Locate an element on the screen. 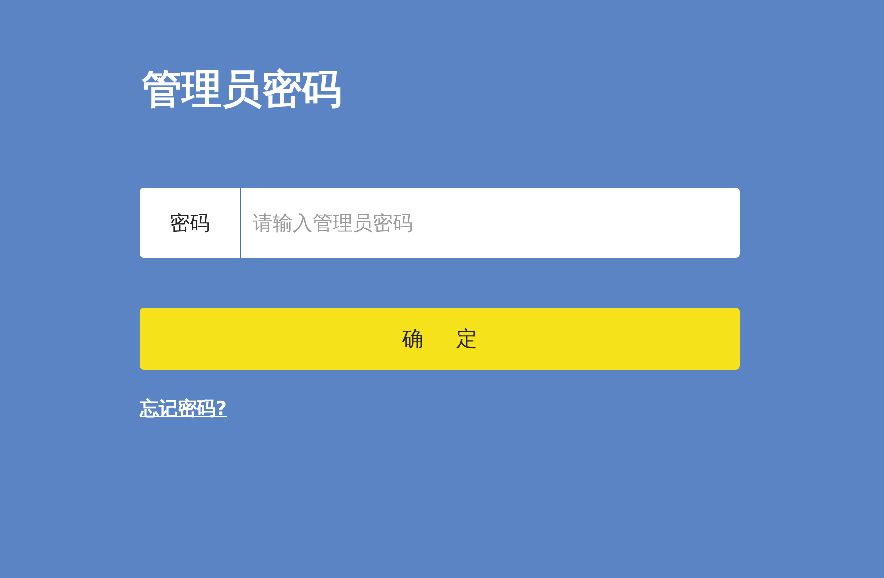  field-label: 密码 is located at coordinates (190, 223).